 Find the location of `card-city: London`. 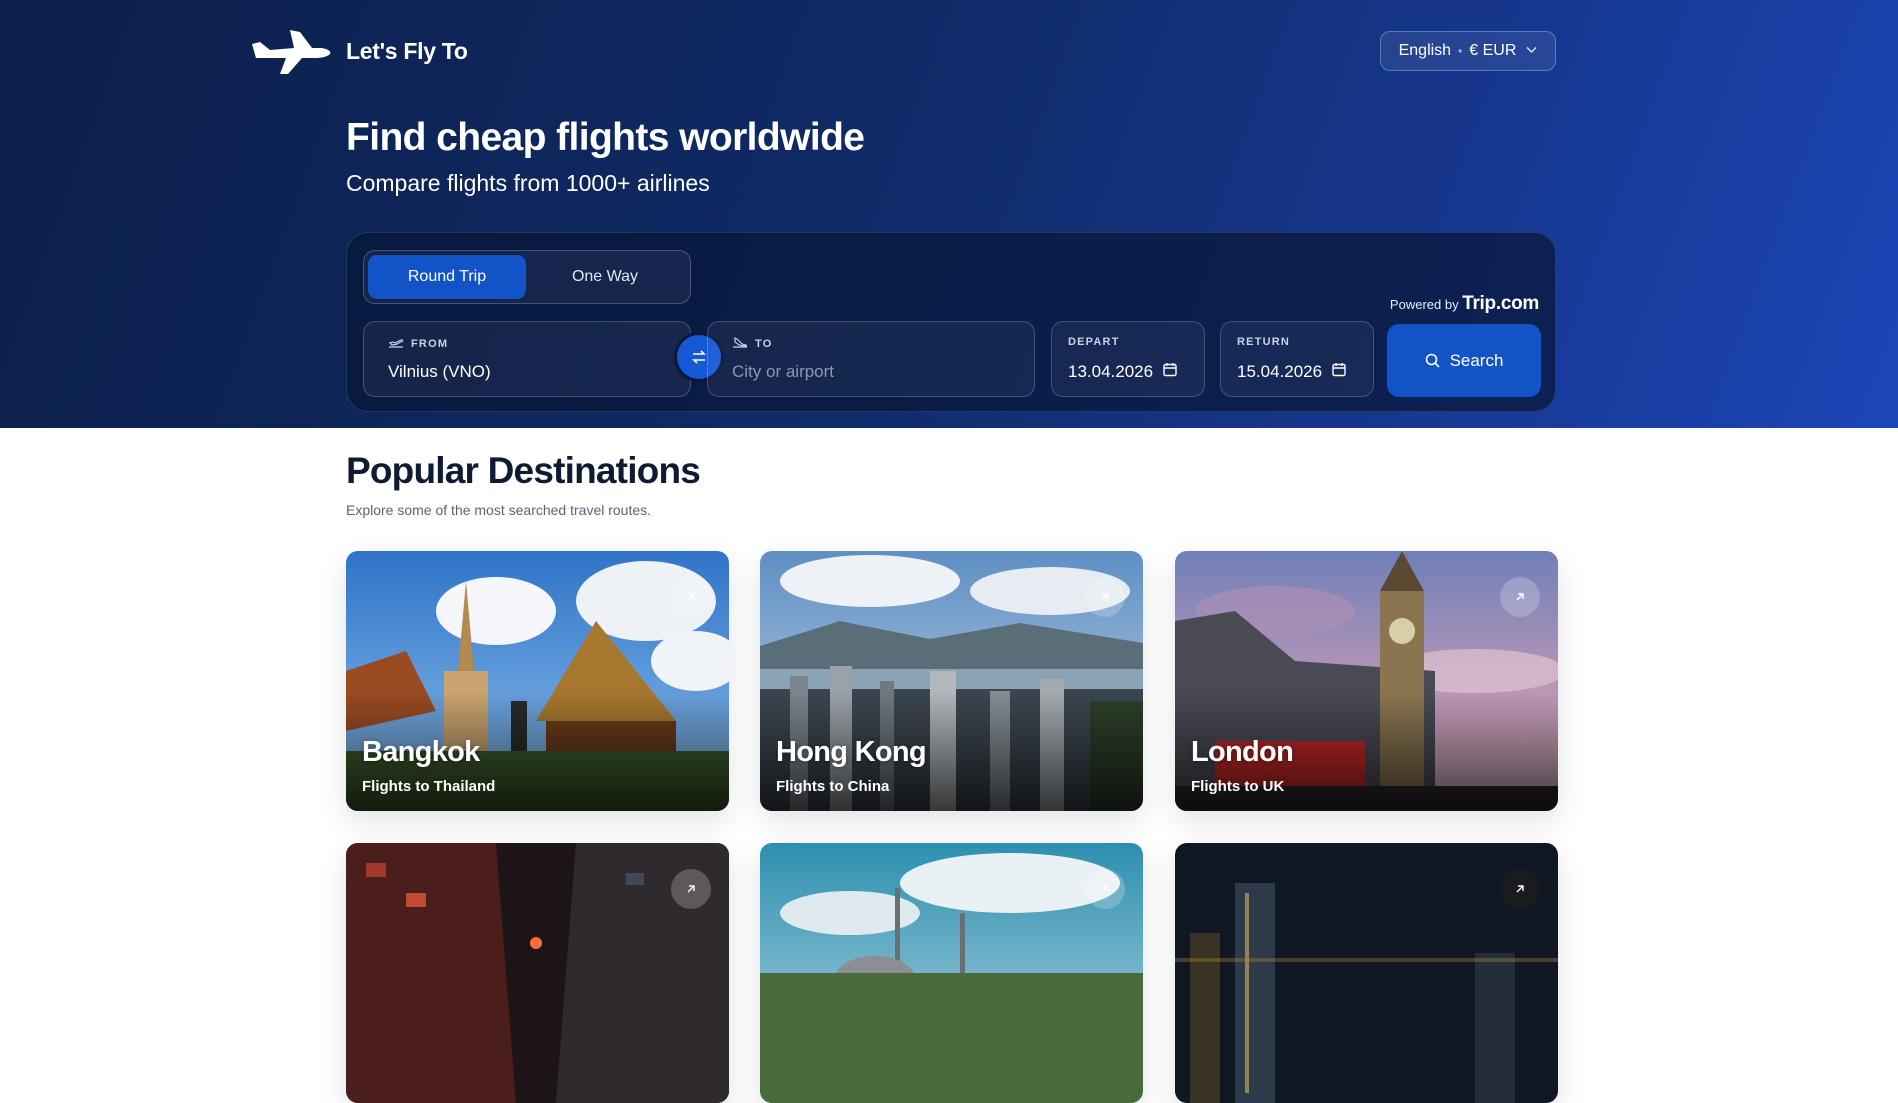

card-city: London is located at coordinates (1242, 752).